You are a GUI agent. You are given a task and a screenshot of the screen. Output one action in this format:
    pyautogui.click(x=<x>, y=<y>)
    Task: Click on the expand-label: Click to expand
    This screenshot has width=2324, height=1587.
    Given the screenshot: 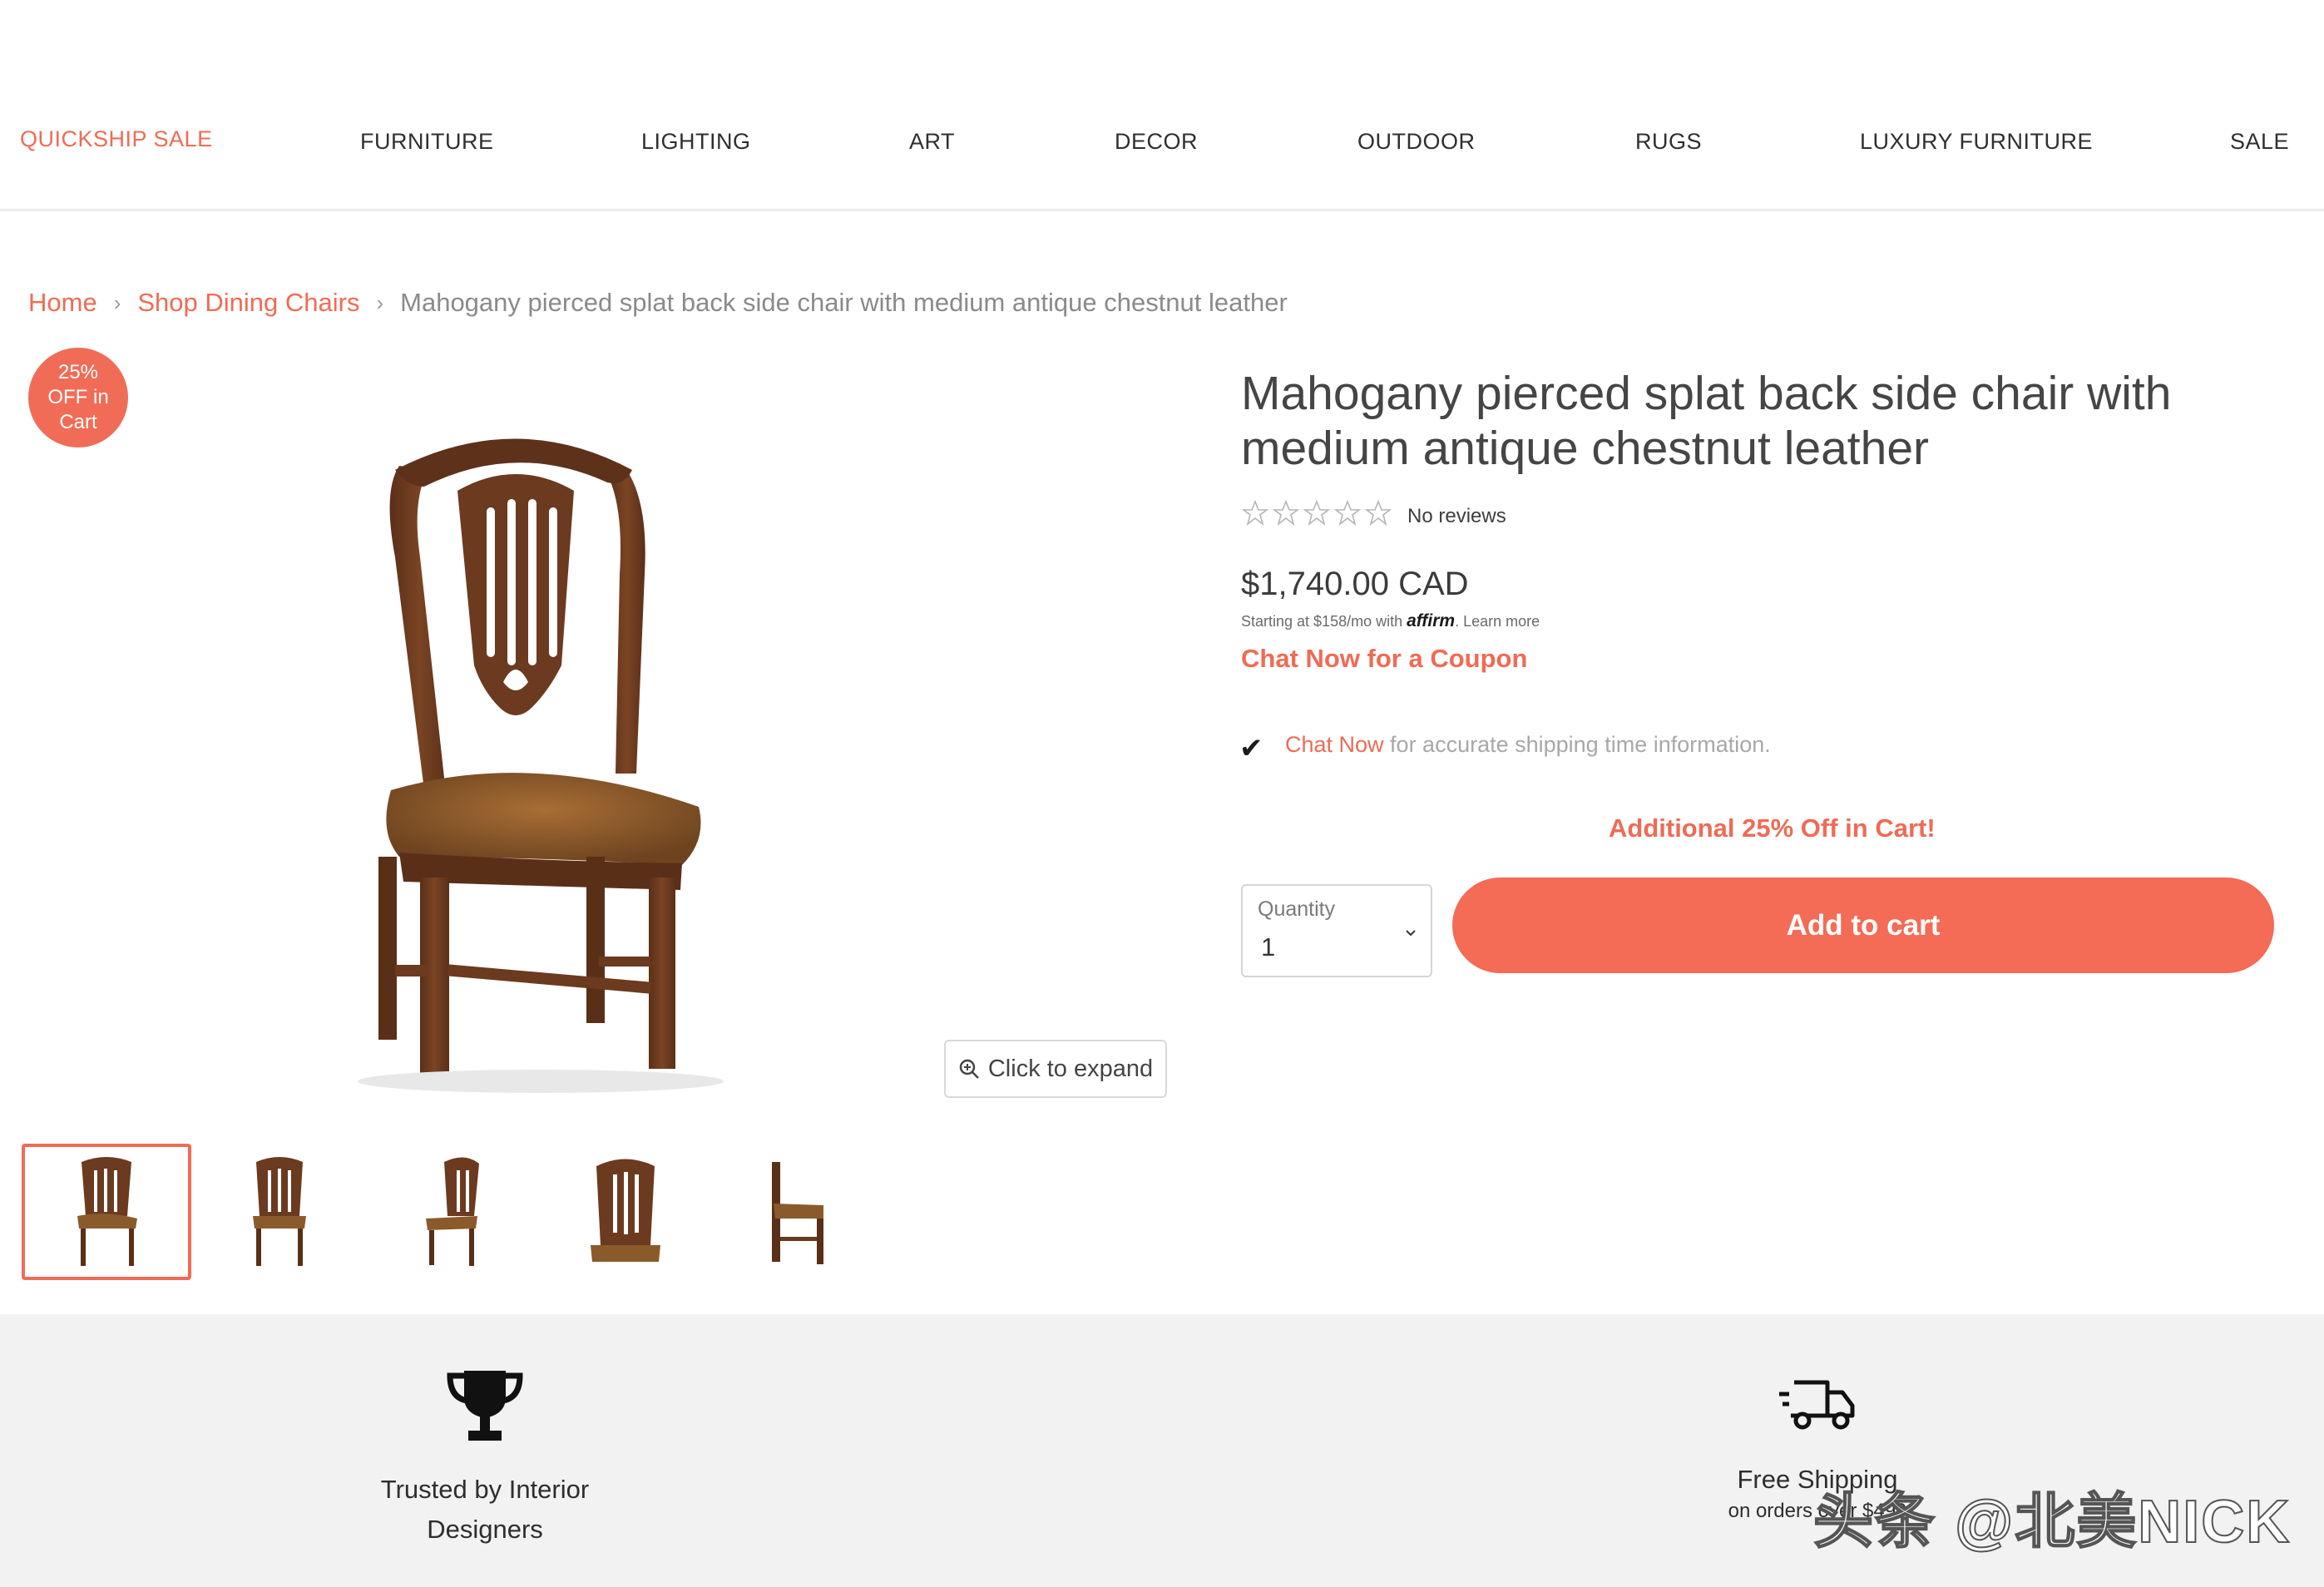 What is the action you would take?
    pyautogui.click(x=1070, y=1068)
    